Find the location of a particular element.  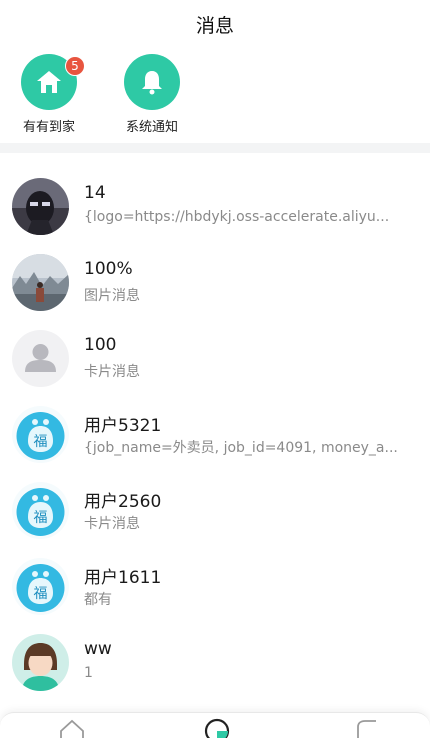

bell-icon is located at coordinates (152, 83).